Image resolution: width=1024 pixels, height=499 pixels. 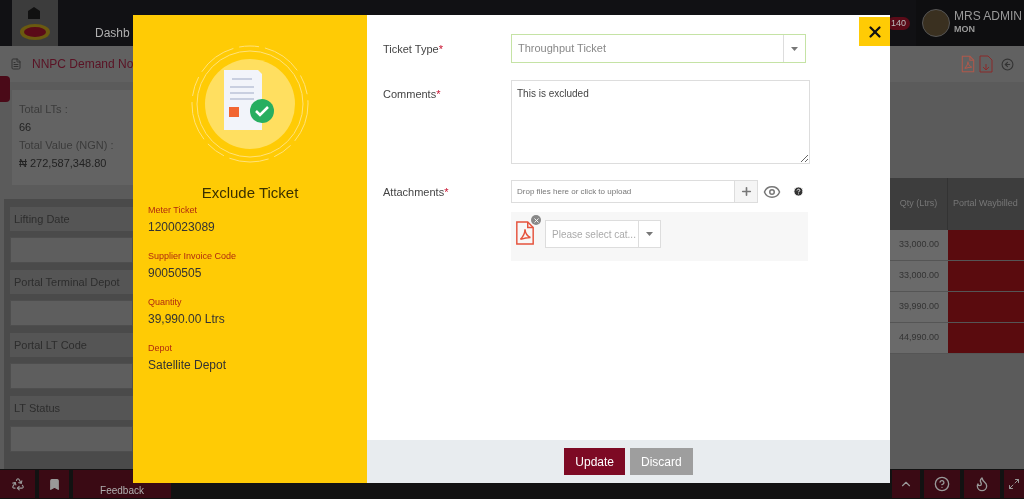 What do you see at coordinates (746, 191) in the screenshot?
I see `add-icon` at bounding box center [746, 191].